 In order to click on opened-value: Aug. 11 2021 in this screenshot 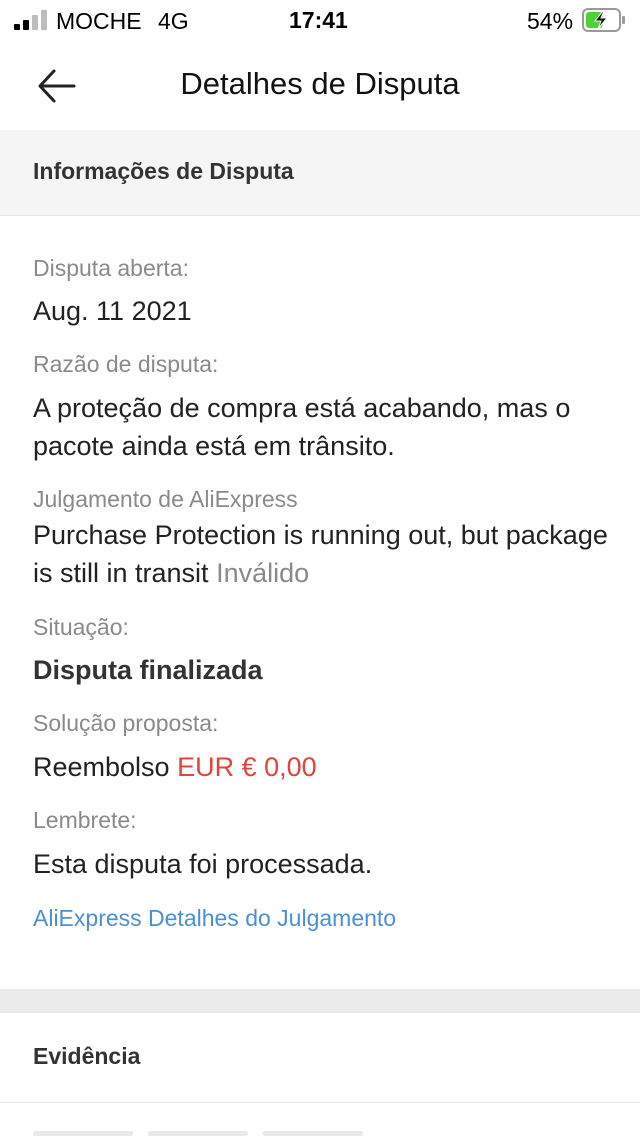, I will do `click(112, 311)`.